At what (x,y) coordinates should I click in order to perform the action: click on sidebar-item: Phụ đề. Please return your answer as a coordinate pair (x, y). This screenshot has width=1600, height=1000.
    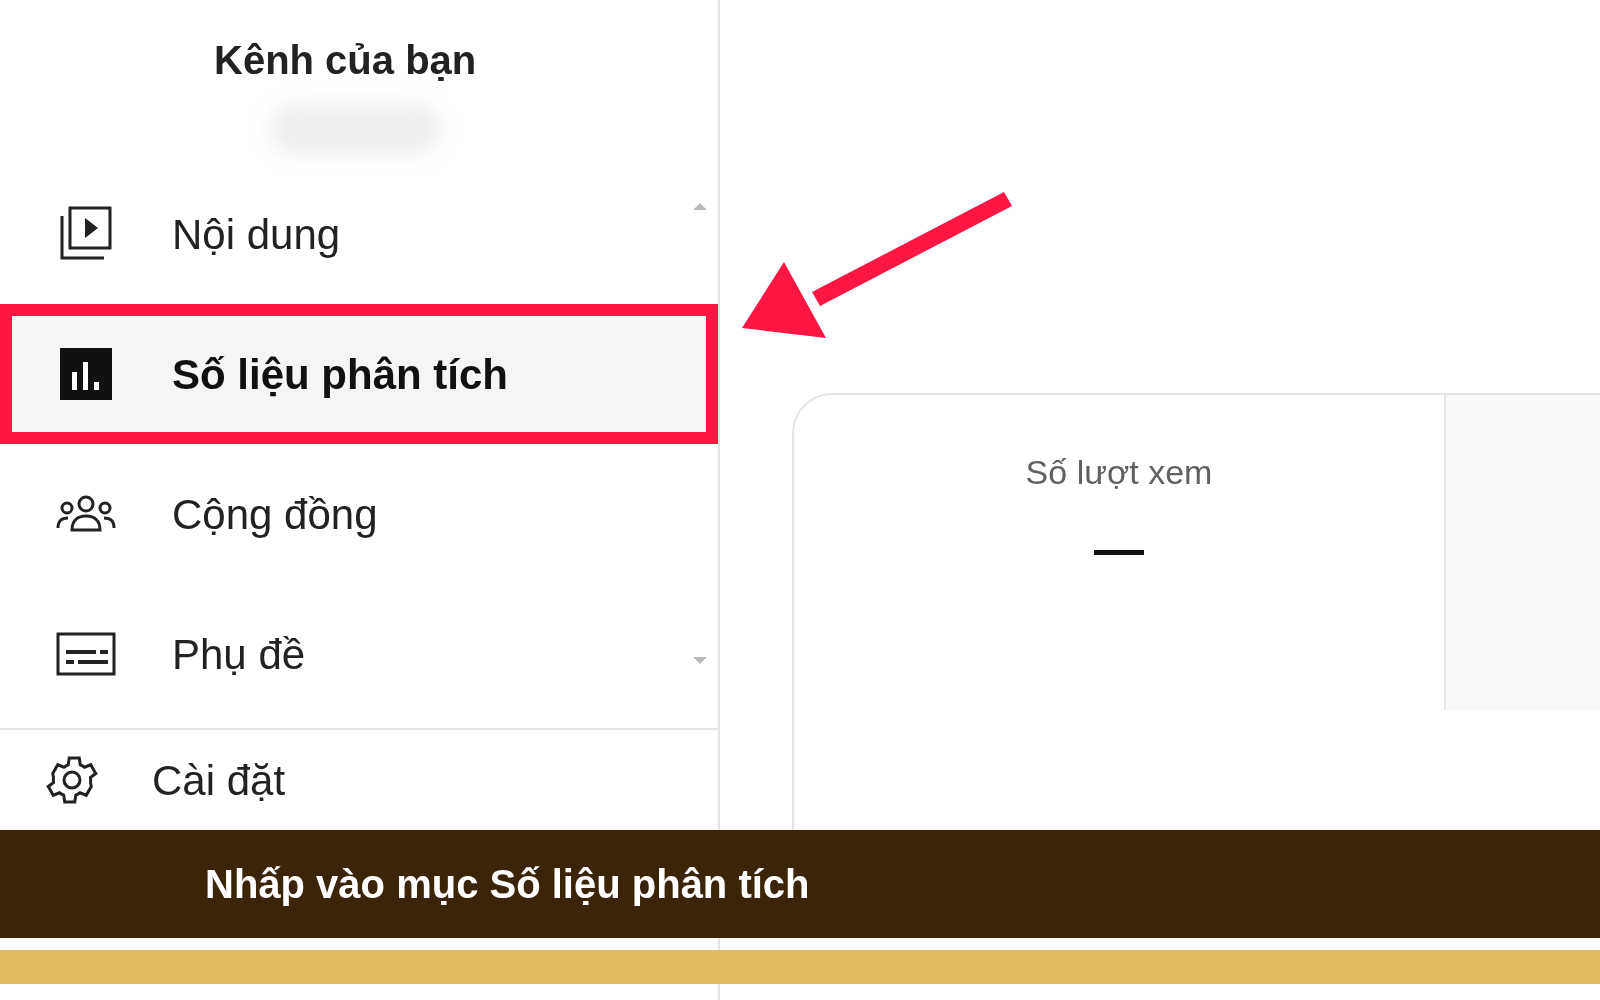
    Looking at the image, I should click on (359, 654).